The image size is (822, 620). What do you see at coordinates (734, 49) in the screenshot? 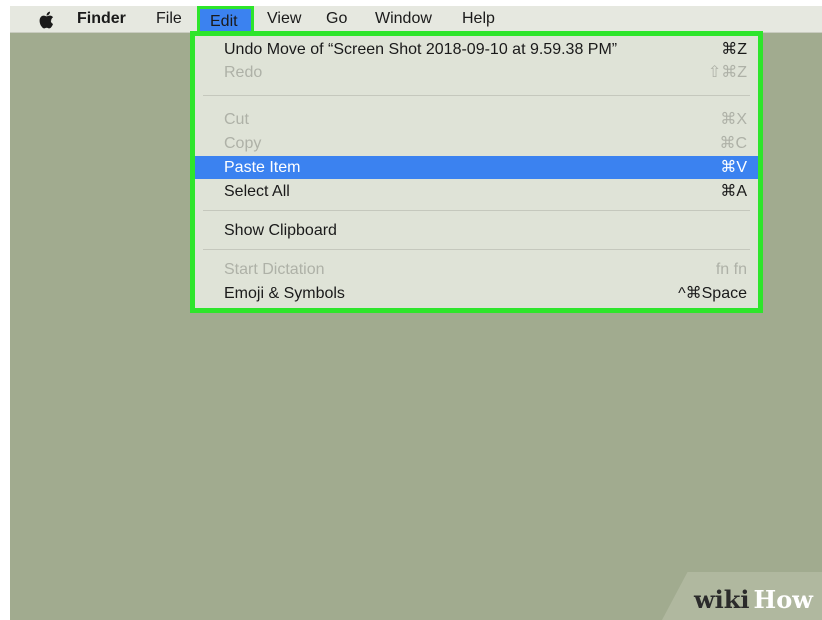
I see `menu-item-shortcut: ⌘Z` at bounding box center [734, 49].